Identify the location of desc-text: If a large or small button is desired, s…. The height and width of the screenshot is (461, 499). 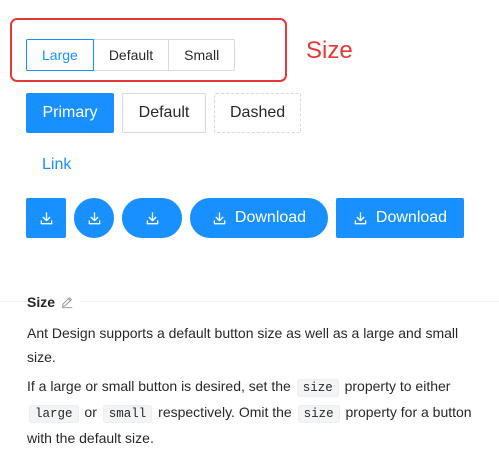
(159, 386).